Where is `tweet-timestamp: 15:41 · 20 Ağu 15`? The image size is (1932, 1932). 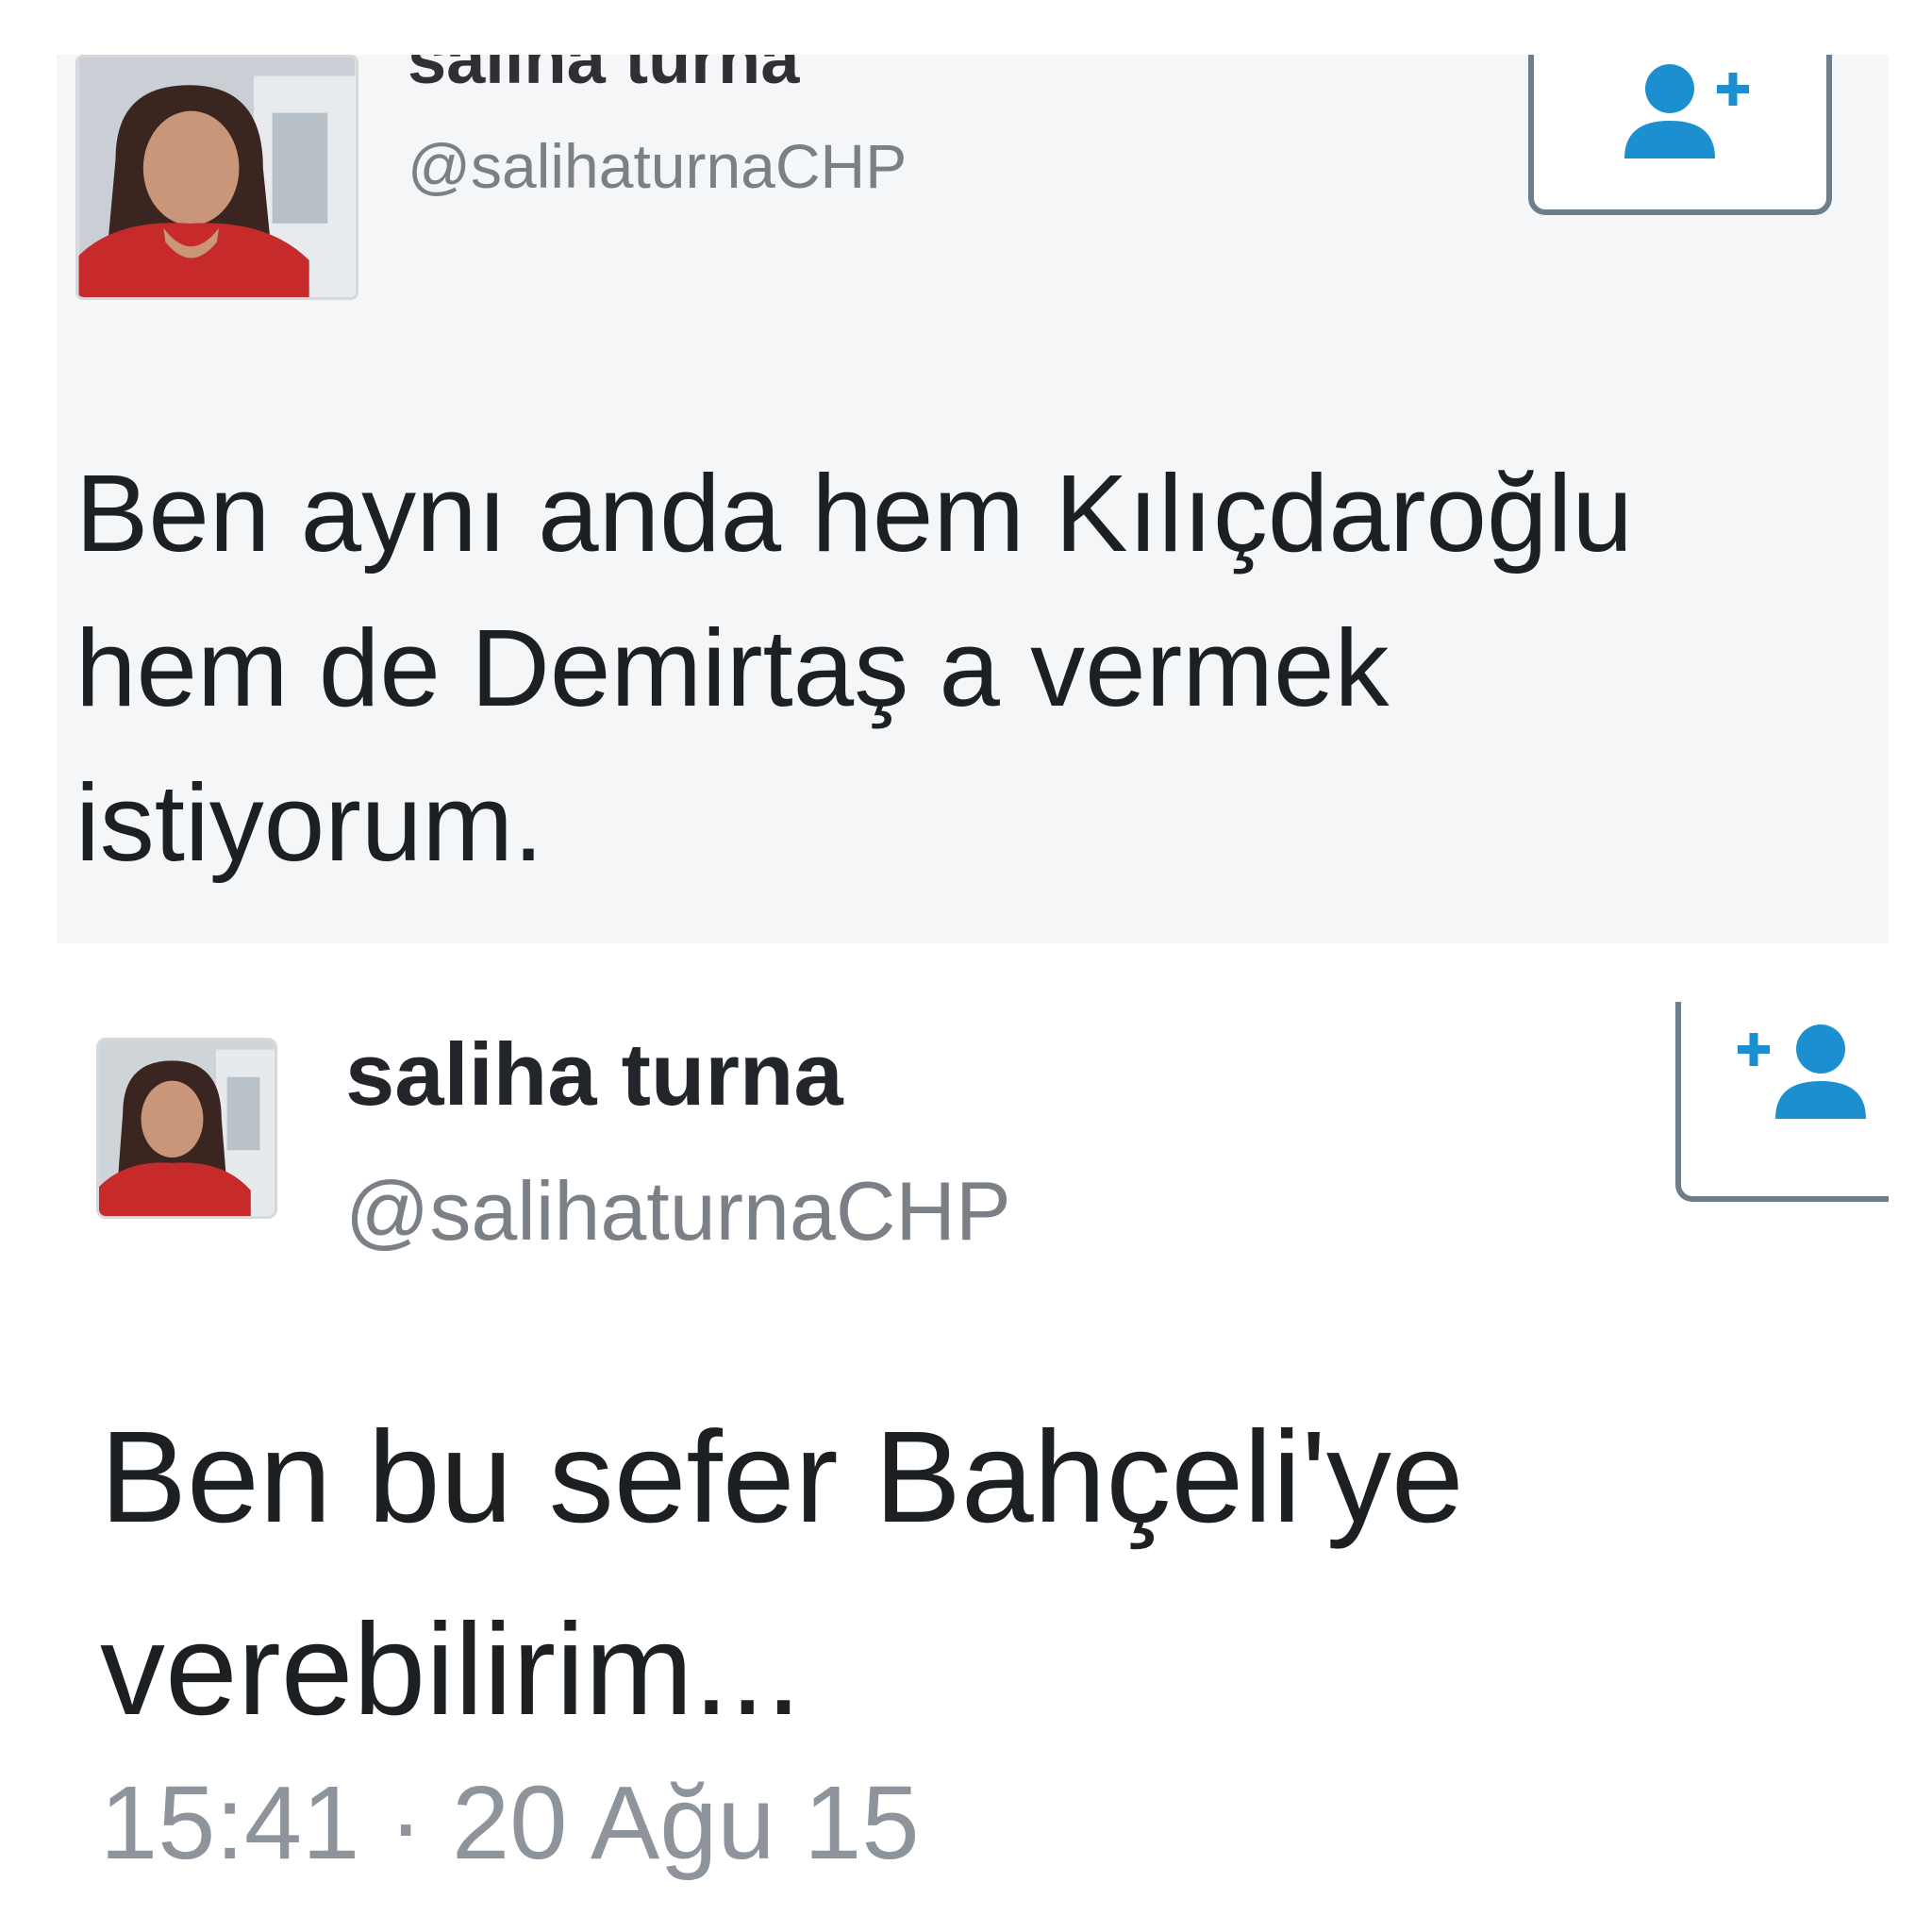
tweet-timestamp: 15:41 · 20 Ağu 15 is located at coordinates (510, 1824).